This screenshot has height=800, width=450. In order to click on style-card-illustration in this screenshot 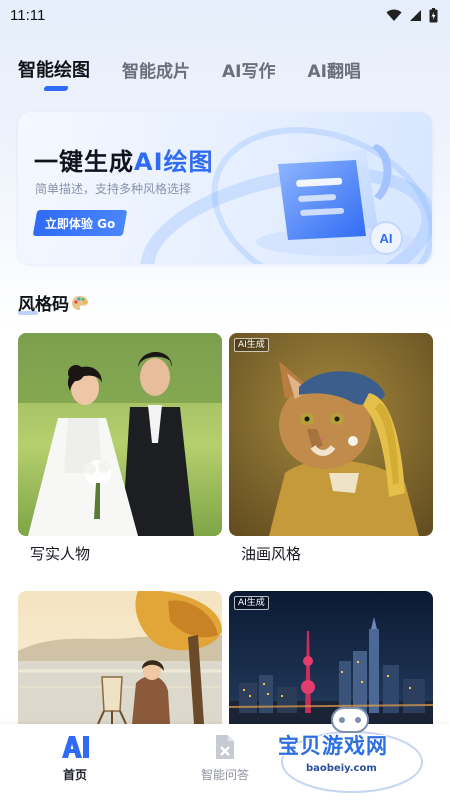, I will do `click(120, 657)`.